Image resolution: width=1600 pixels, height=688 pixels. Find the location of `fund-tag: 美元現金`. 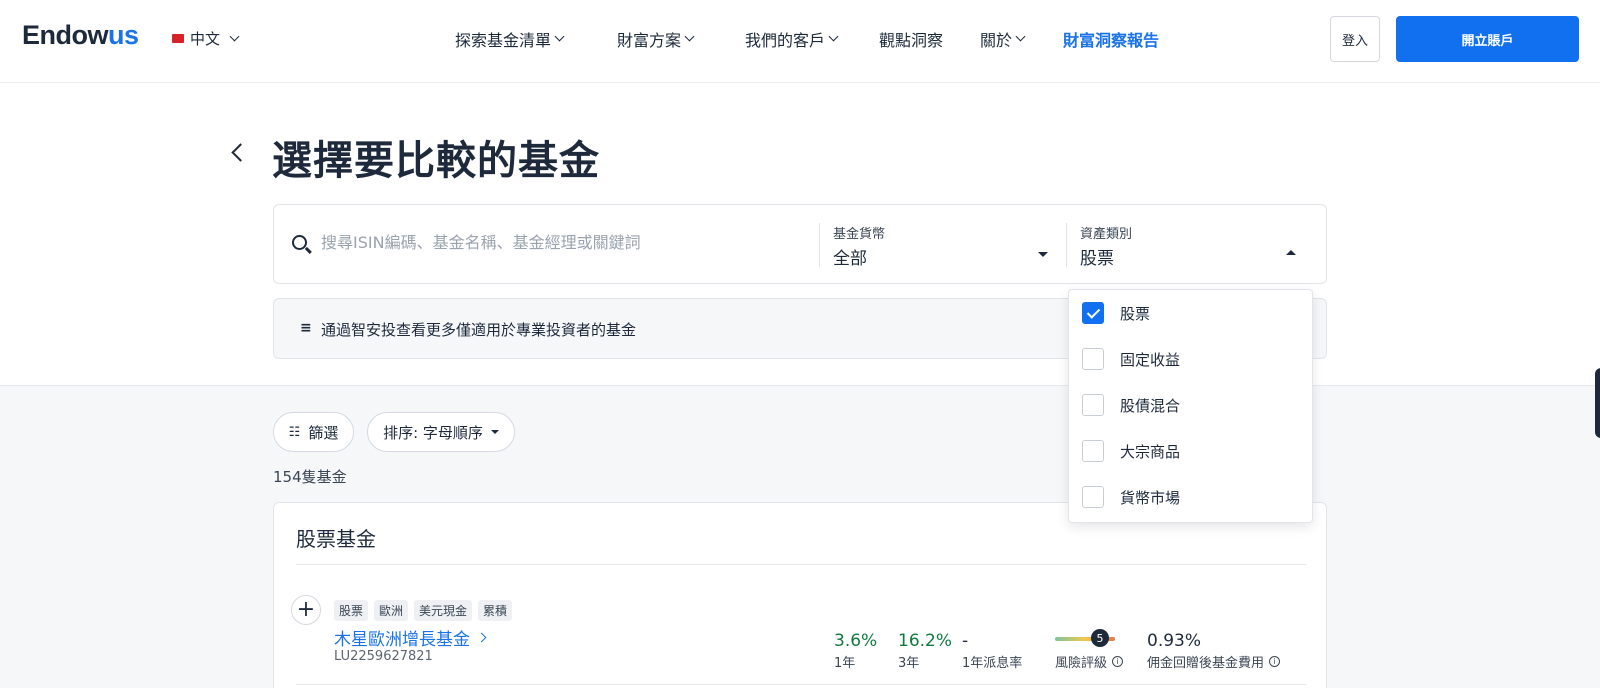

fund-tag: 美元現金 is located at coordinates (443, 610).